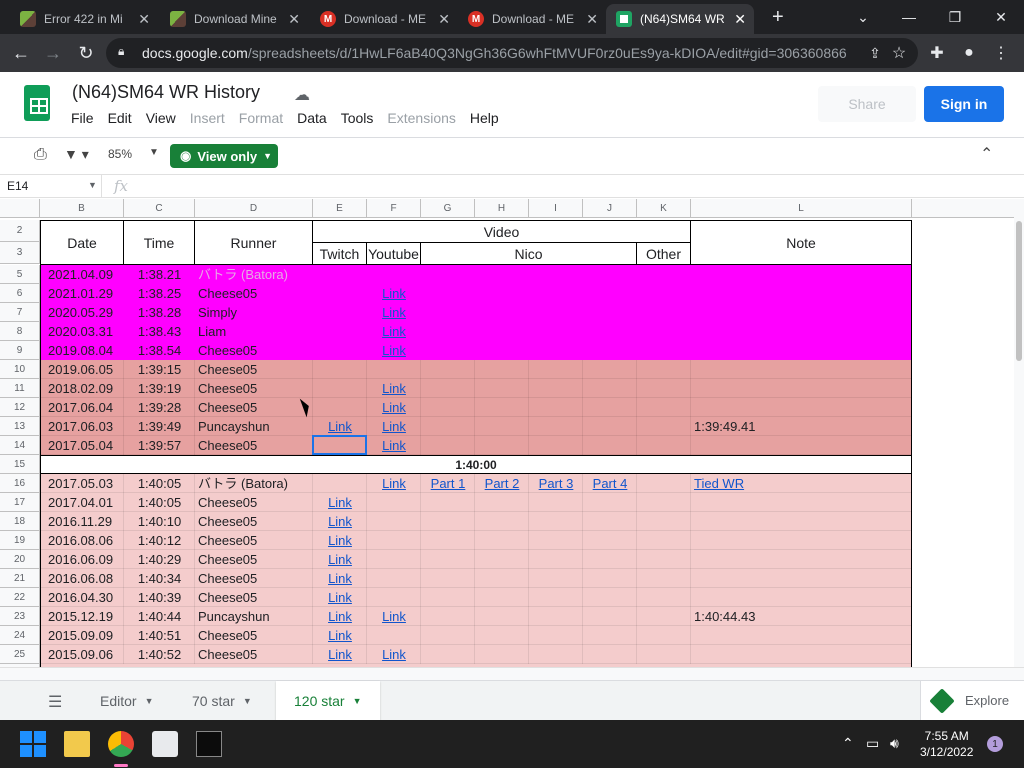 This screenshot has width=1024, height=768. What do you see at coordinates (512, 673) in the screenshot?
I see `horizontal-scrollbar` at bounding box center [512, 673].